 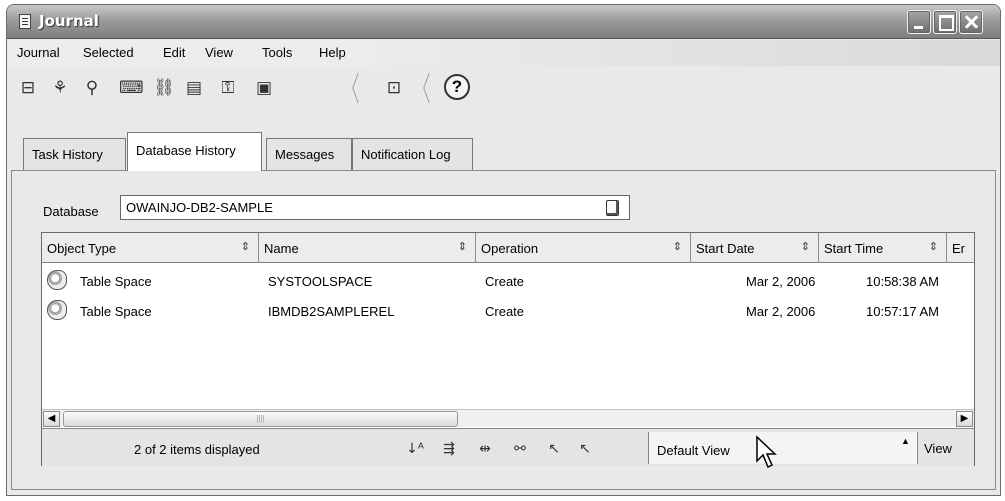 What do you see at coordinates (174, 52) in the screenshot?
I see `menu-edit: Edit` at bounding box center [174, 52].